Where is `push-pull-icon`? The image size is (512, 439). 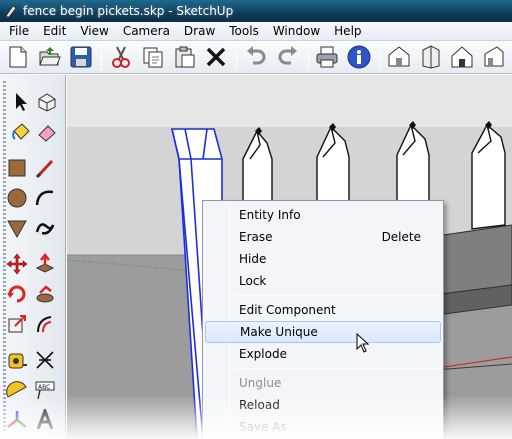
push-pull-icon is located at coordinates (45, 263).